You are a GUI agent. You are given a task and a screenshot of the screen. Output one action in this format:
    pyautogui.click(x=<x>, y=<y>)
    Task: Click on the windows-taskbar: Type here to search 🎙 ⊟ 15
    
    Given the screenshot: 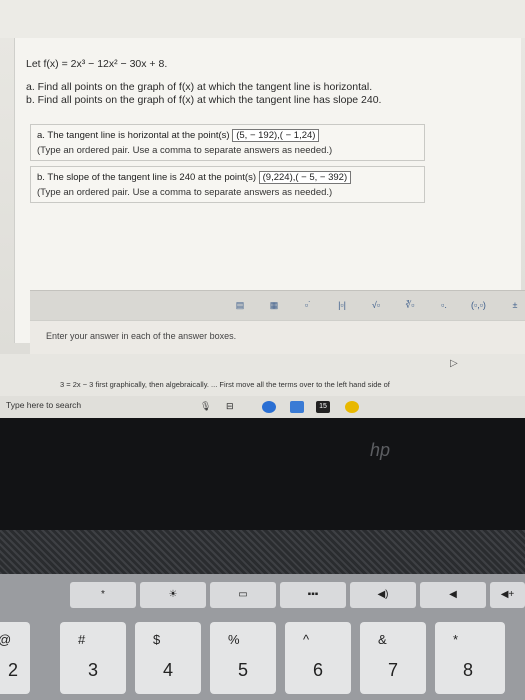 What is the action you would take?
    pyautogui.click(x=262, y=407)
    